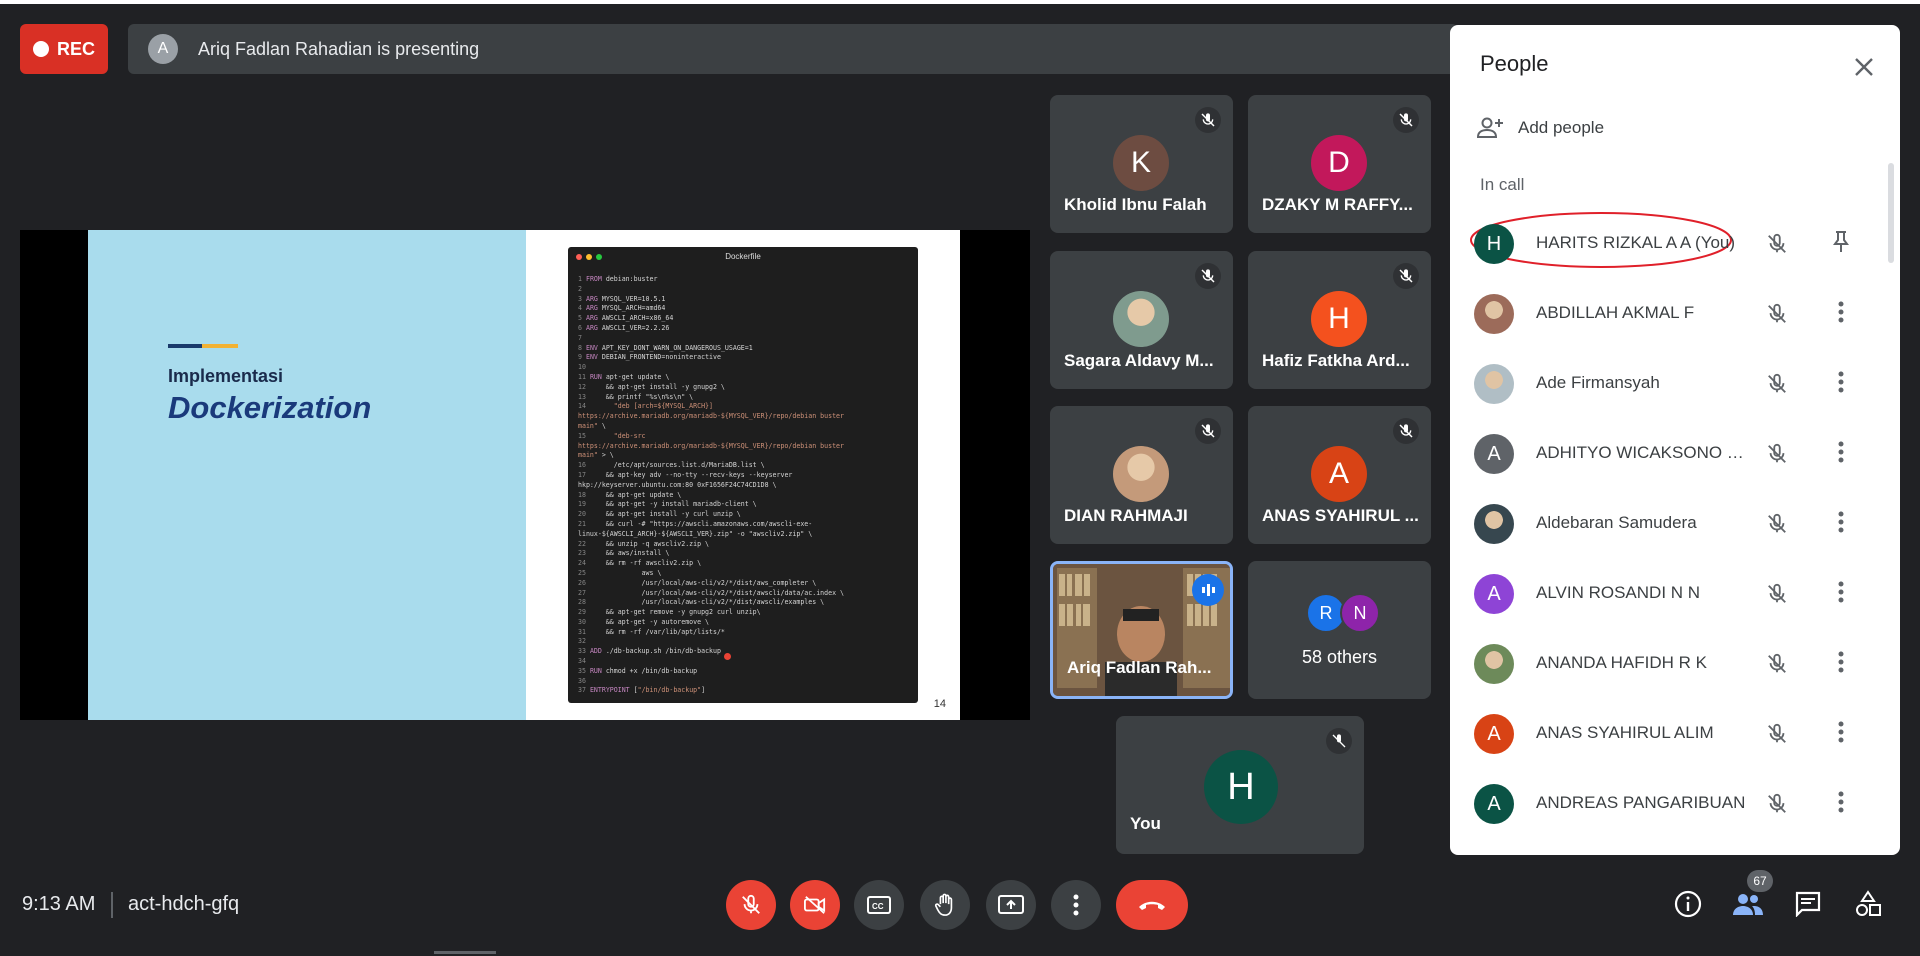 The image size is (1920, 956). Describe the element at coordinates (1675, 384) in the screenshot. I see `participant-row: Ade Firmansyah` at that location.